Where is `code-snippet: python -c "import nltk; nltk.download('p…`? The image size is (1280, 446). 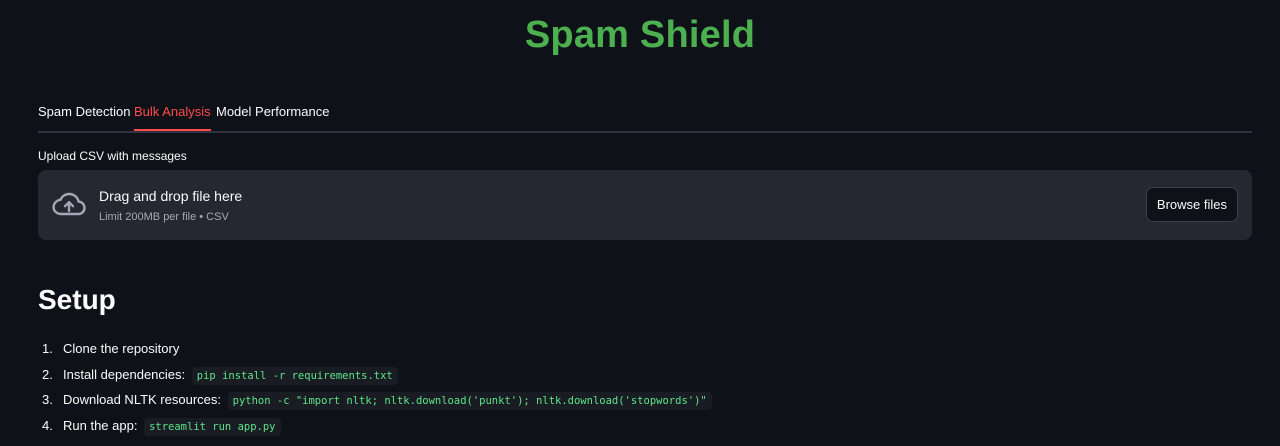 code-snippet: python -c "import nltk; nltk.download('p… is located at coordinates (469, 401).